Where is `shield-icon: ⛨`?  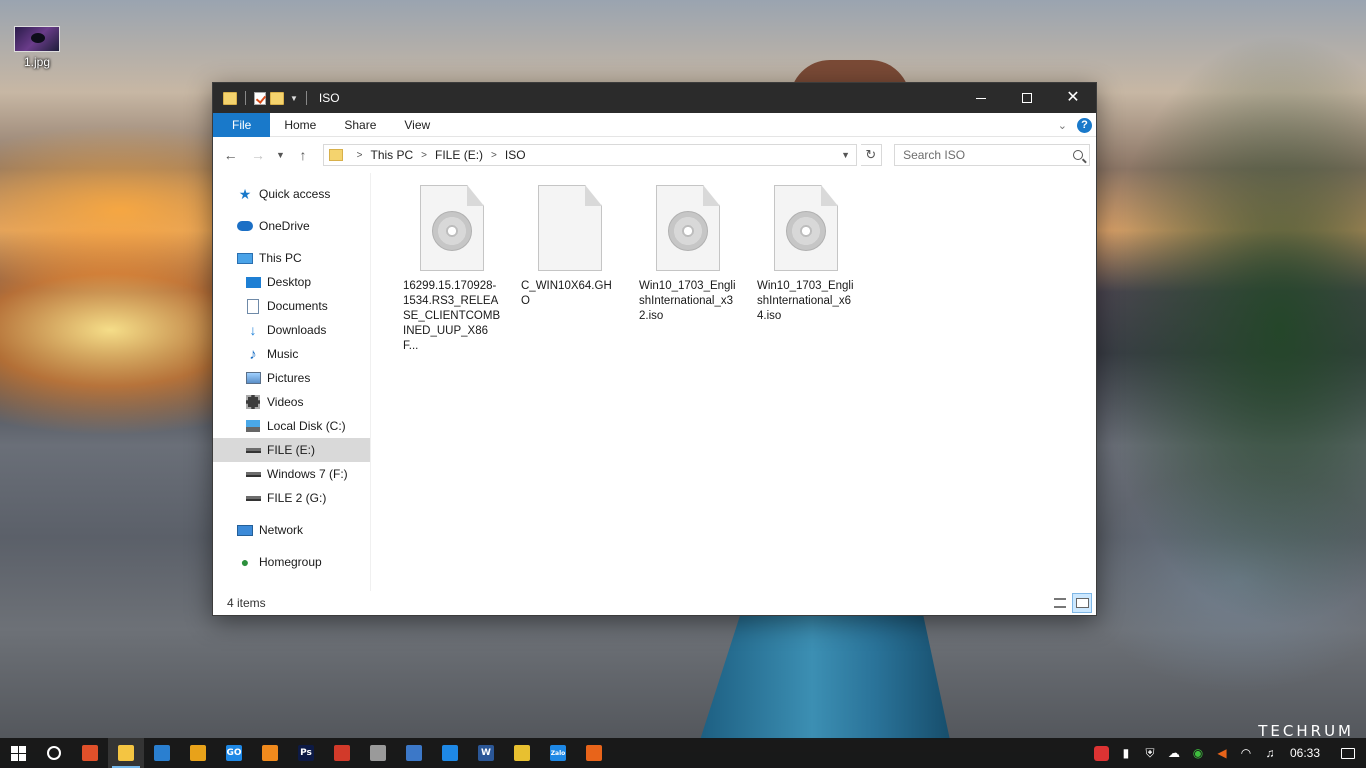
shield-icon: ⛨ is located at coordinates (1150, 753).